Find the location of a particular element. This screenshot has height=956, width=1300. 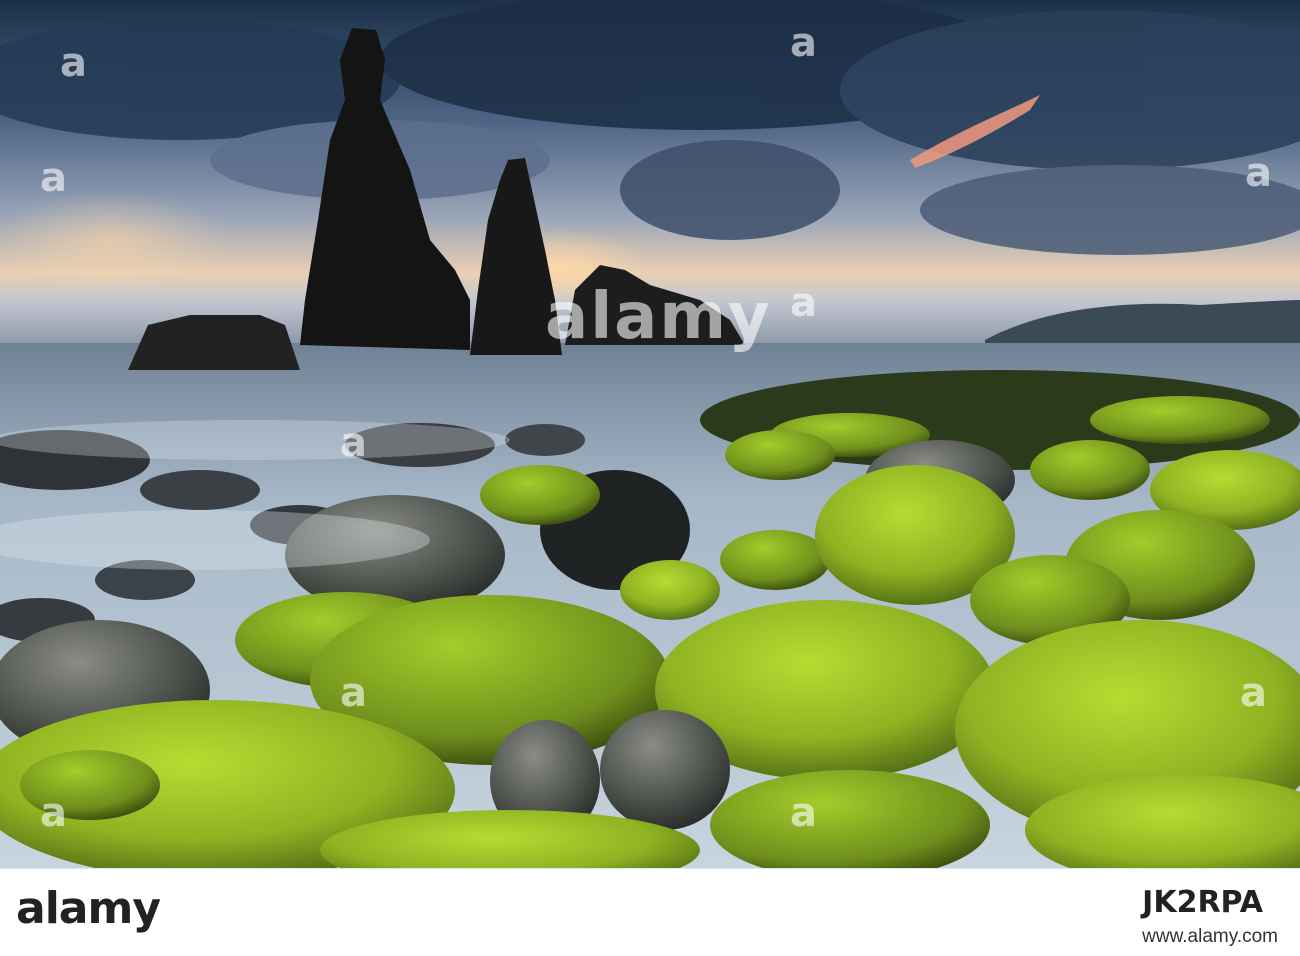

site-url: www.alamy.com is located at coordinates (1210, 936).